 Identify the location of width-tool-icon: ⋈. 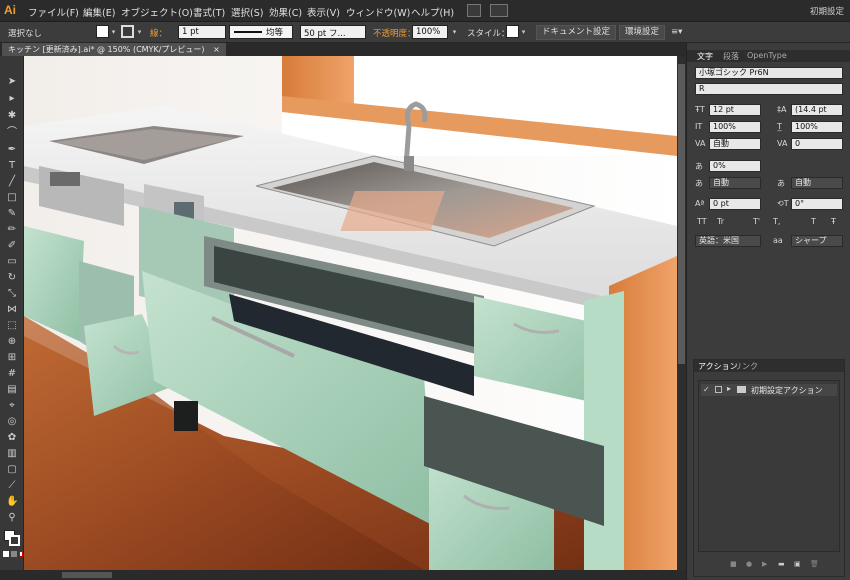
(12, 310).